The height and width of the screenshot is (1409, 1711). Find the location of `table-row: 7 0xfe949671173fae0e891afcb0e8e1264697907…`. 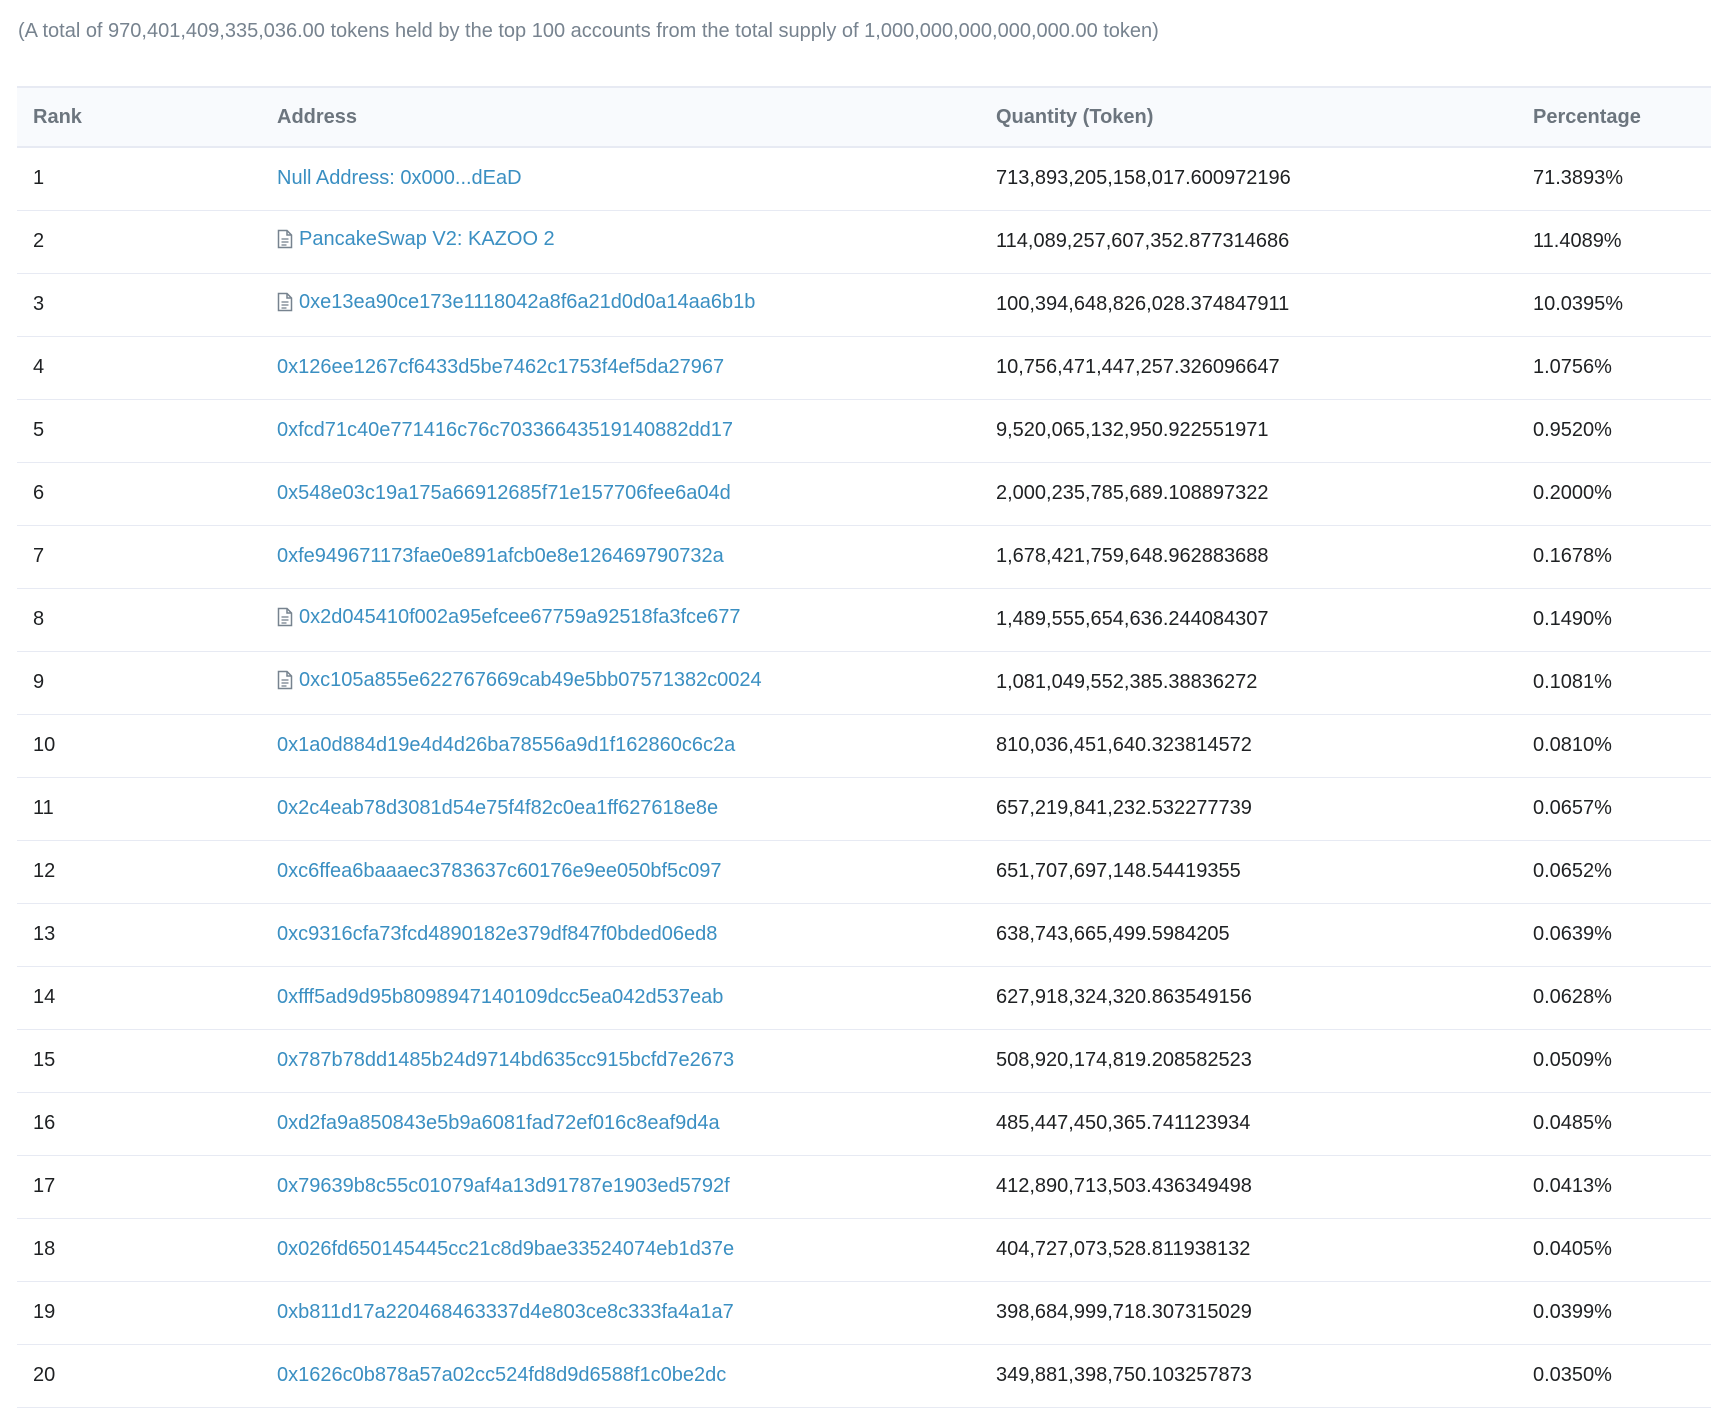

table-row: 7 0xfe949671173fae0e891afcb0e8e1264697907… is located at coordinates (864, 557).